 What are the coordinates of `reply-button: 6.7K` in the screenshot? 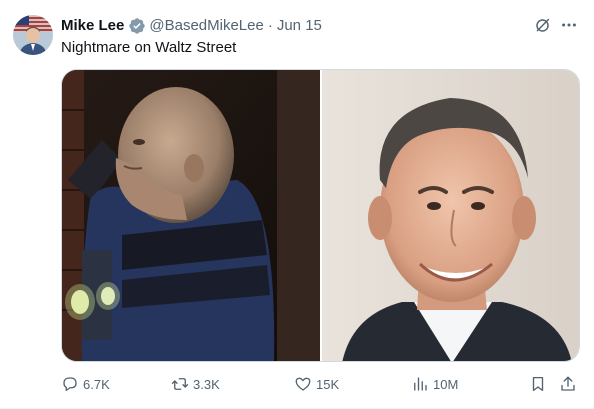 It's located at (85, 384).